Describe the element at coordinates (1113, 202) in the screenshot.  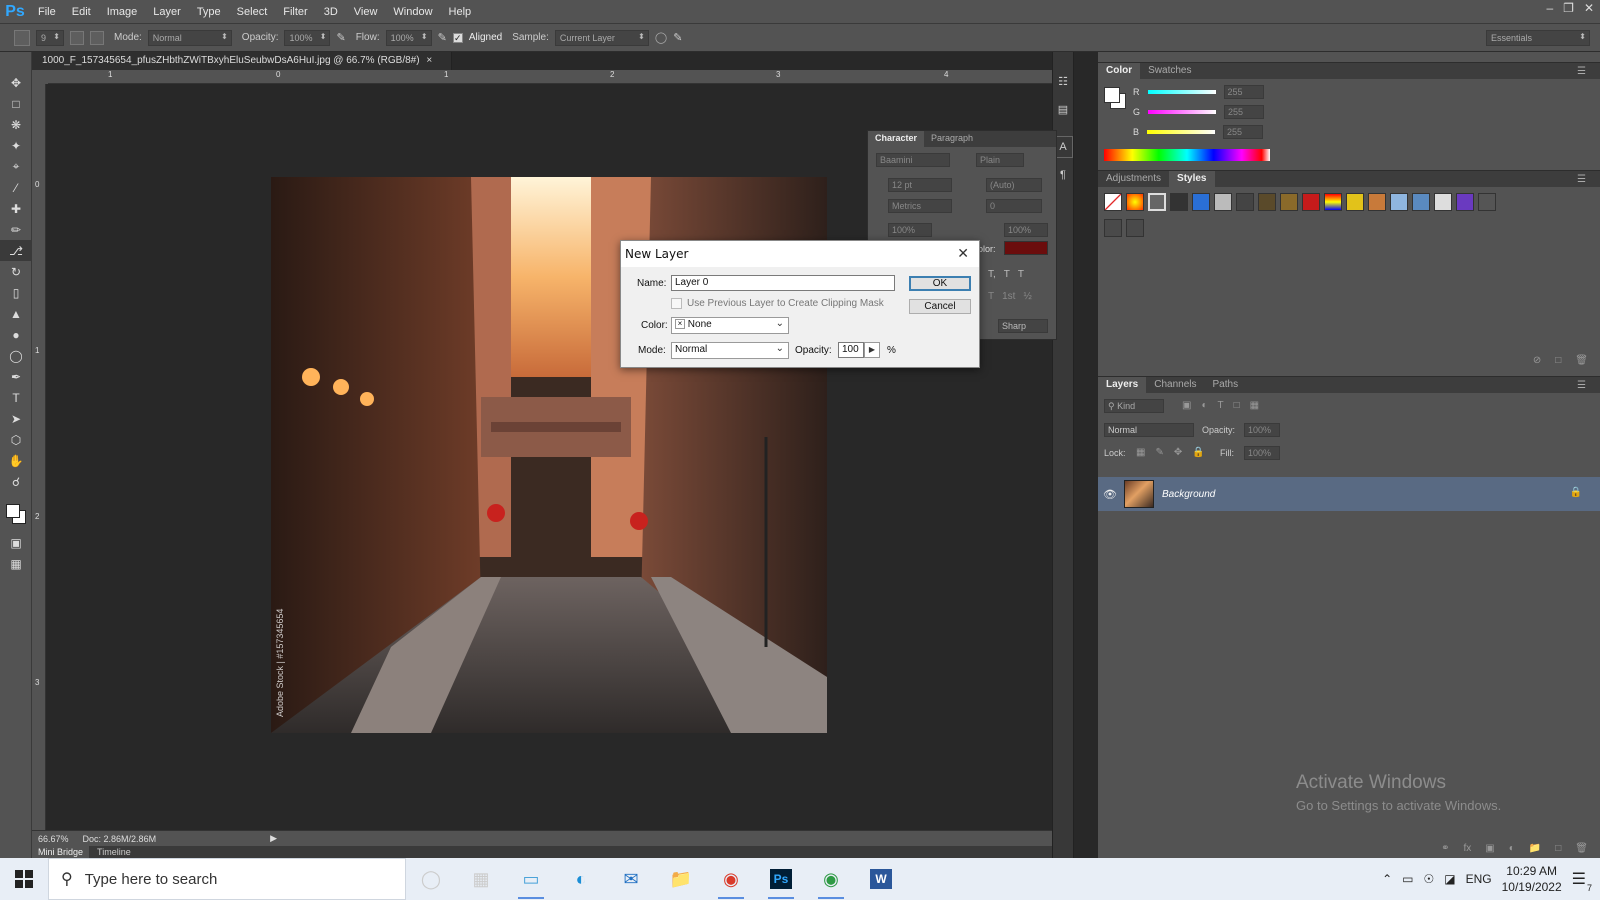
I see `style-none` at that location.